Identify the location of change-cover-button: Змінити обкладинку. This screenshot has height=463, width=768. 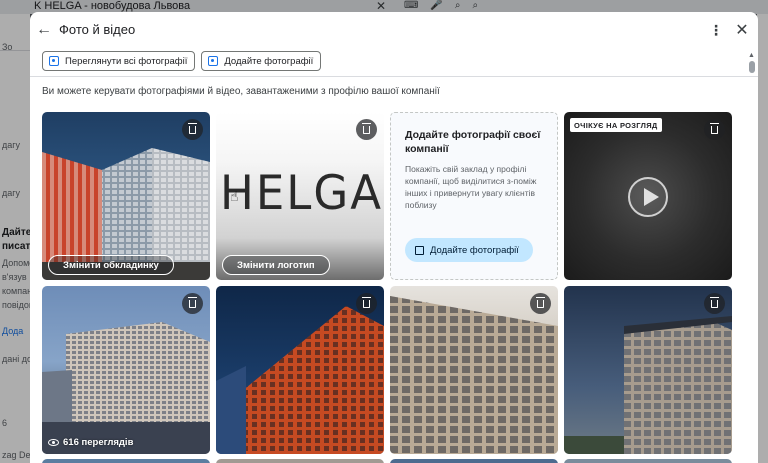
(111, 265).